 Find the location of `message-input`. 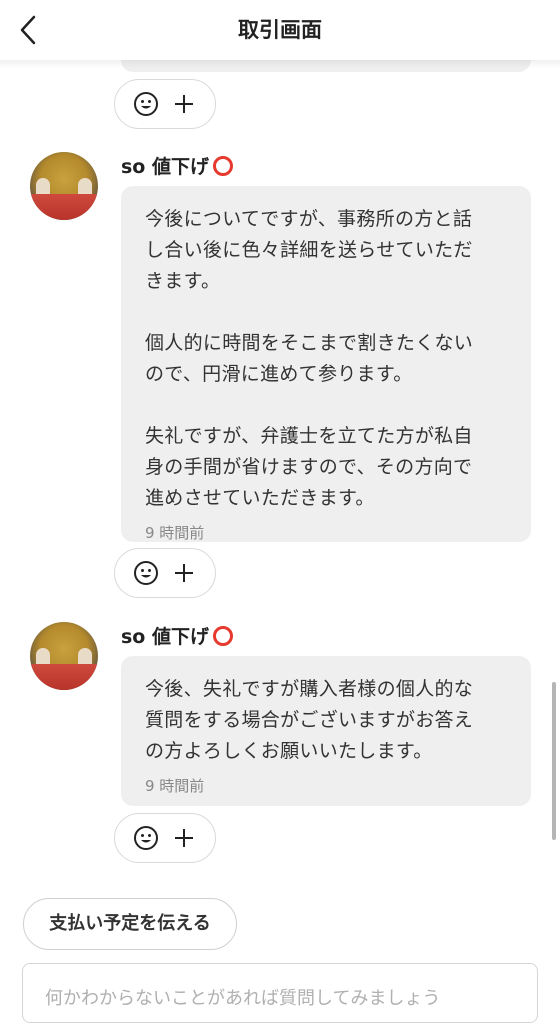

message-input is located at coordinates (285, 999).